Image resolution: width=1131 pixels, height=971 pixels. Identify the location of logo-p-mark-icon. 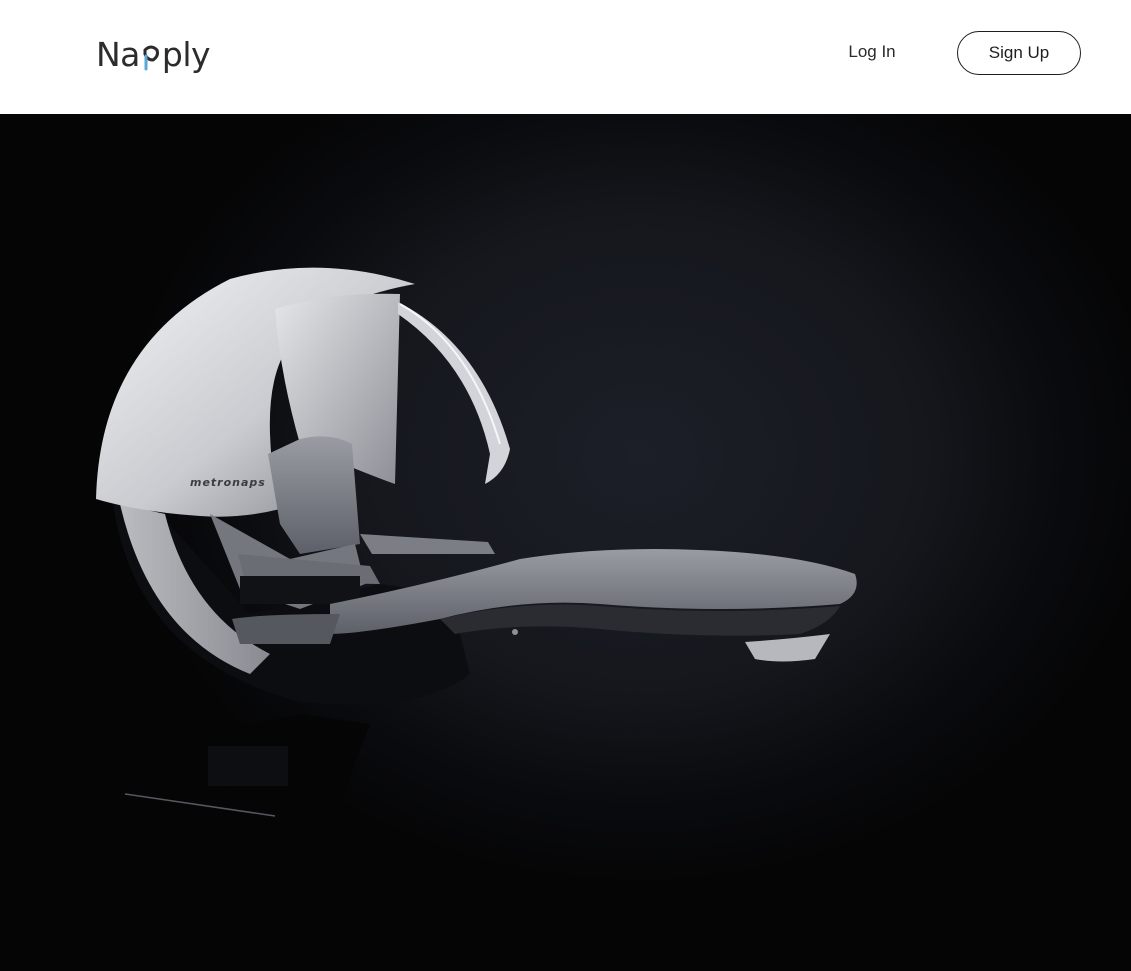
(151, 54).